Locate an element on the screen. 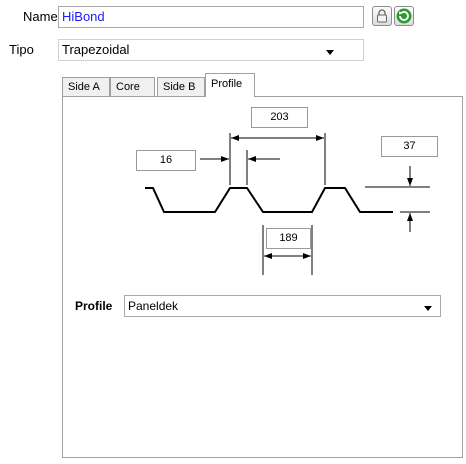 The height and width of the screenshot is (464, 466). dim-189-arrowhead-right is located at coordinates (307, 256).